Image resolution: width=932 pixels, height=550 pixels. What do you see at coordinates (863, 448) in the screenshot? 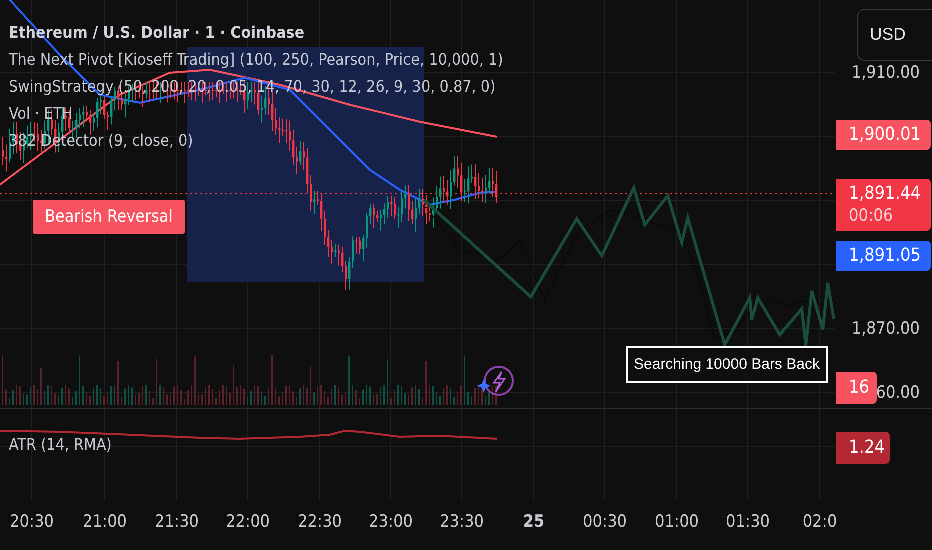
I see `atr-value-tag: 1.24` at bounding box center [863, 448].